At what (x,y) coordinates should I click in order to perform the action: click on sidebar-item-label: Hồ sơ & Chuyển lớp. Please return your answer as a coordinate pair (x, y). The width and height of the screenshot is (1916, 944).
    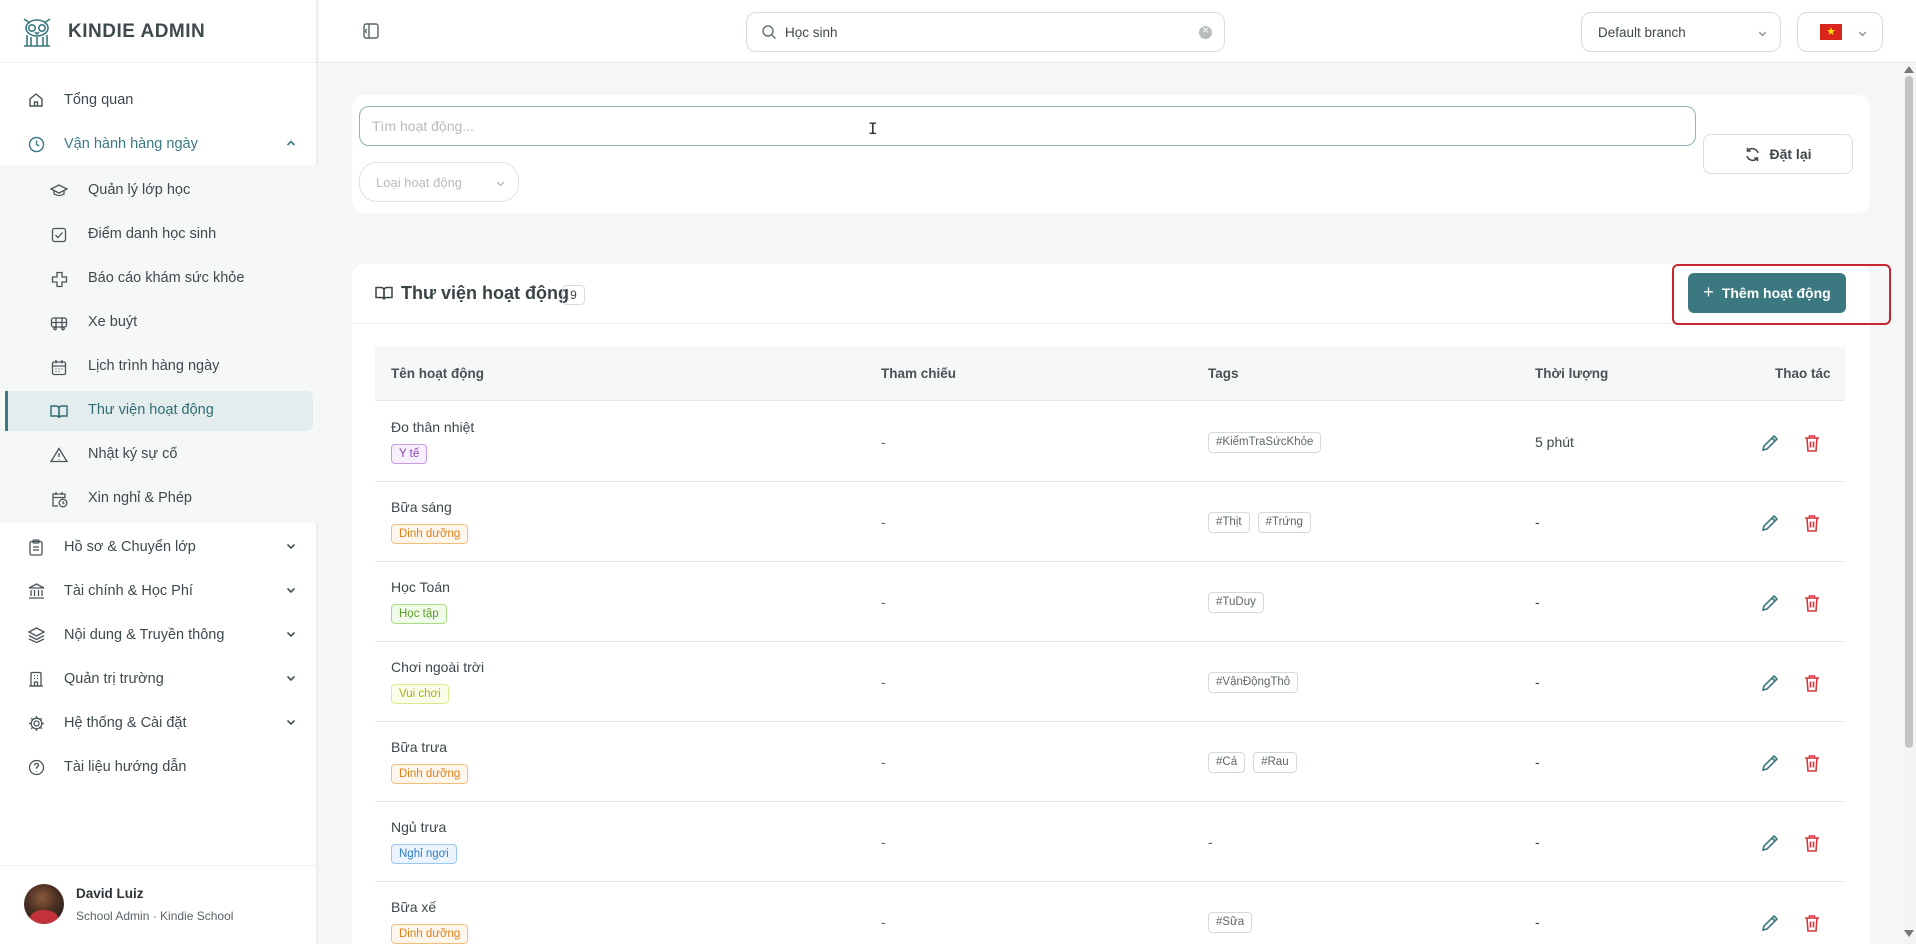
    Looking at the image, I should click on (130, 547).